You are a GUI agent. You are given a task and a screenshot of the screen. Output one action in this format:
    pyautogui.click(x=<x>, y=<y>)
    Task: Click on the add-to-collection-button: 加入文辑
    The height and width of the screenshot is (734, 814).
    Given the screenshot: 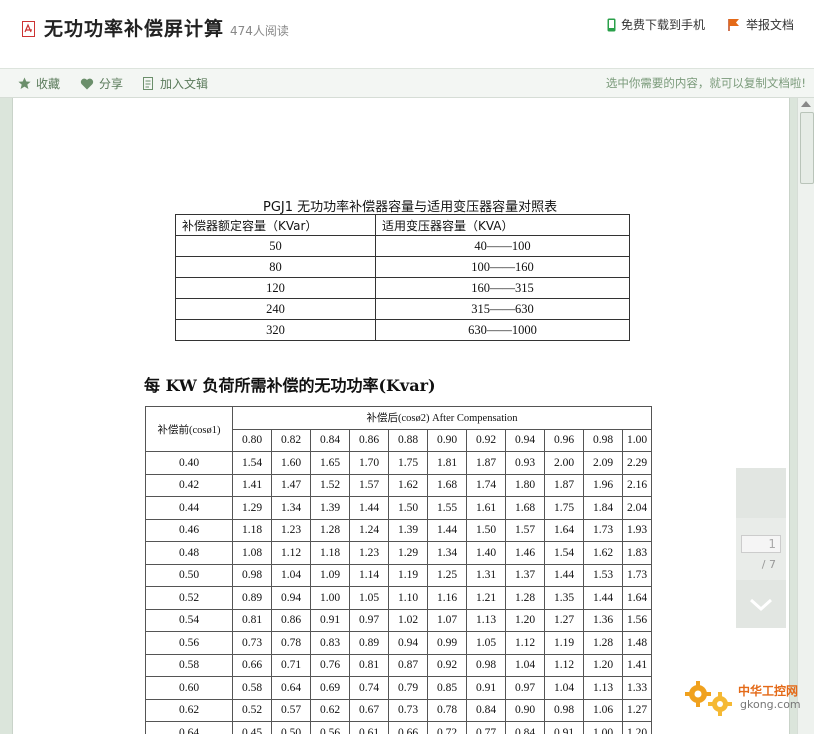 What is the action you would take?
    pyautogui.click(x=175, y=83)
    